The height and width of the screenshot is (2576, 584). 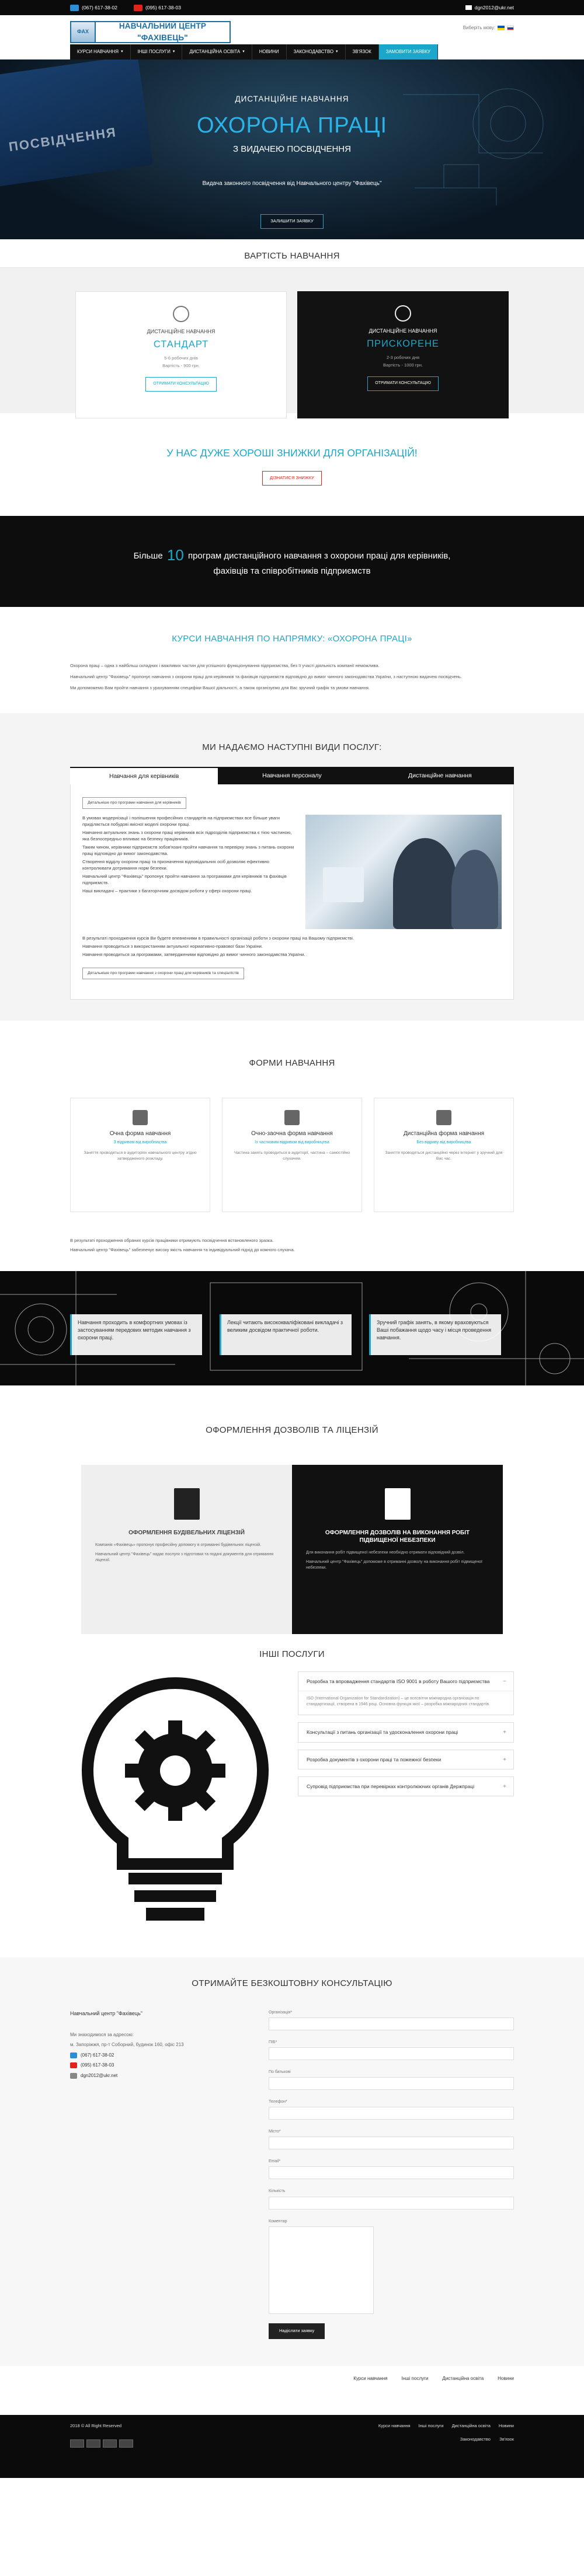 I want to click on footer-nav-link: Курси навчання, so click(x=370, y=2378).